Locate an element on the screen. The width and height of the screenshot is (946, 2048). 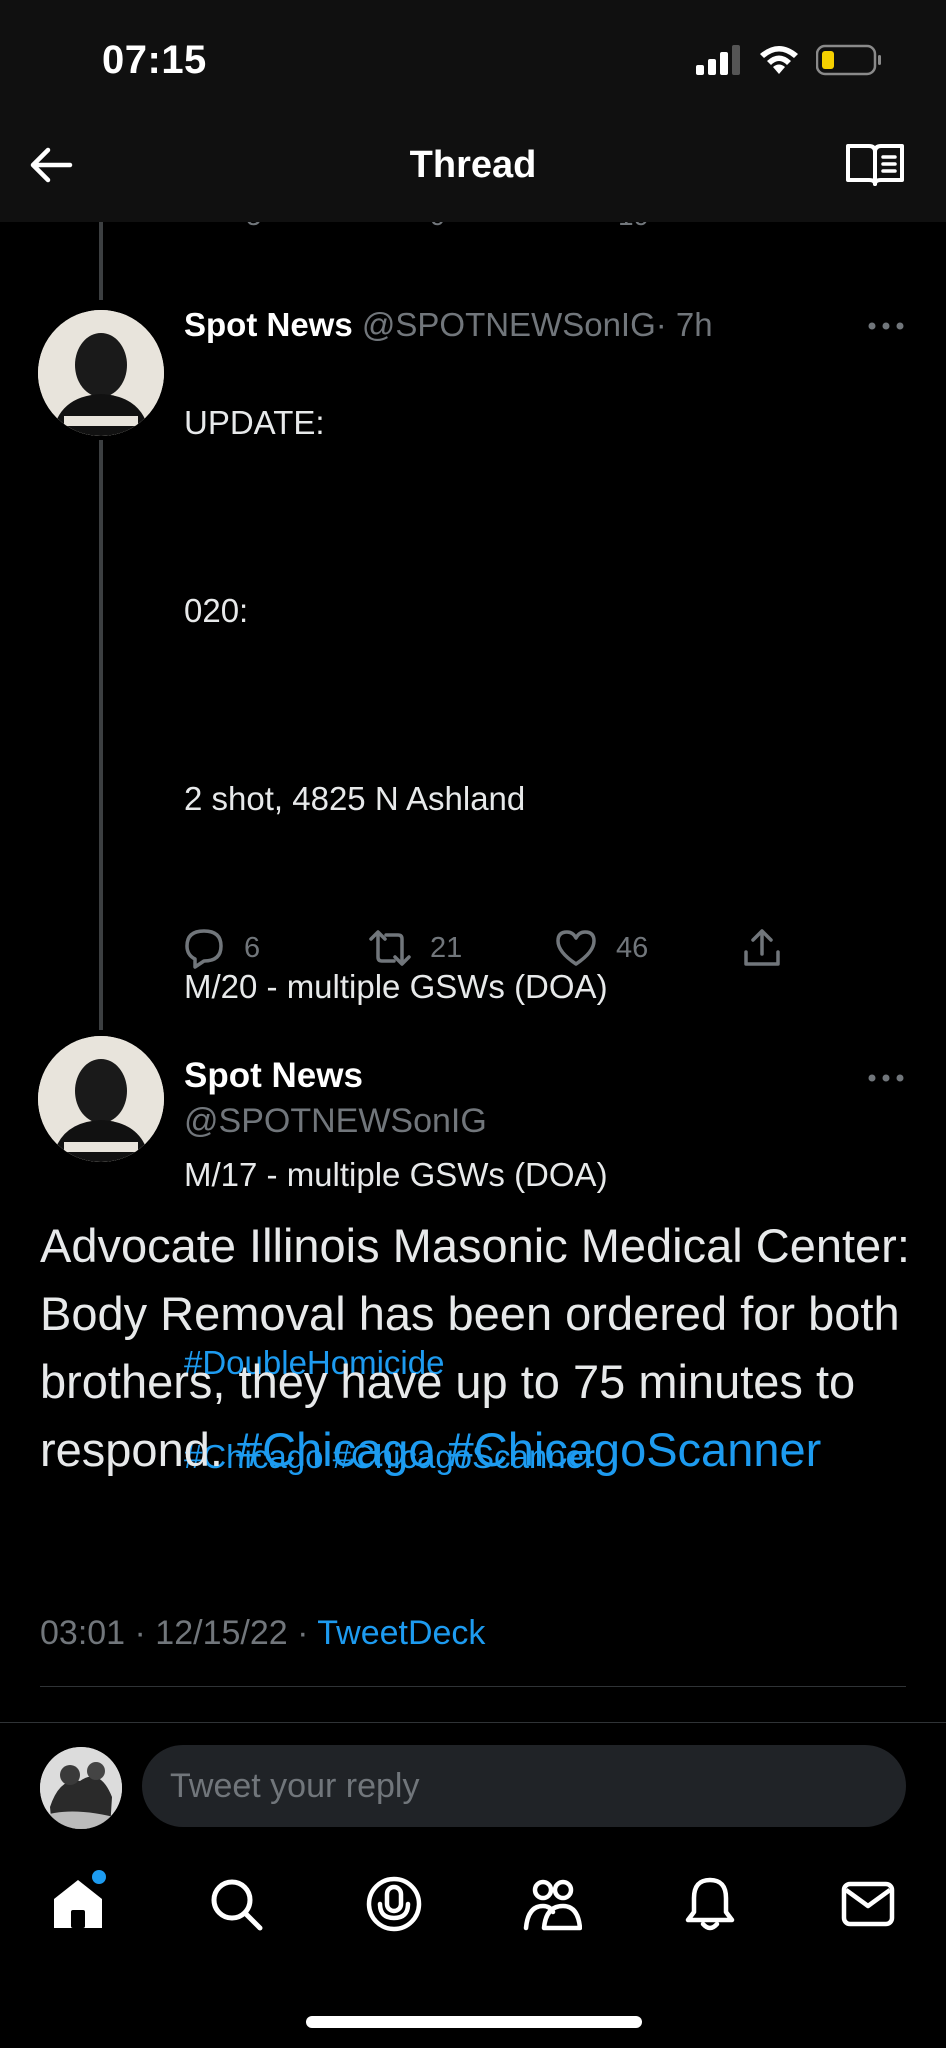
like-count: 46 is located at coordinates (632, 947).